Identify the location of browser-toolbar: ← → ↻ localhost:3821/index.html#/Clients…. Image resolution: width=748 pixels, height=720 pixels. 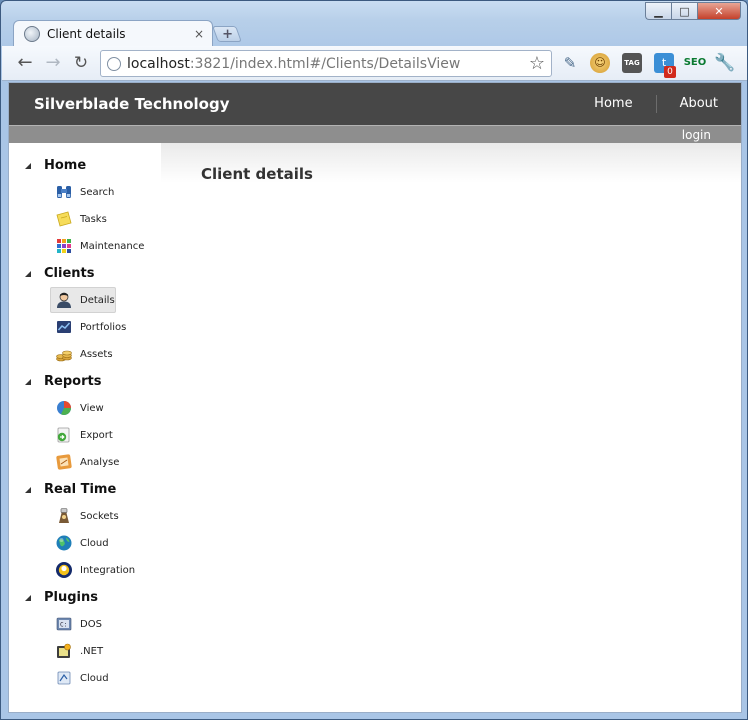
(374, 63).